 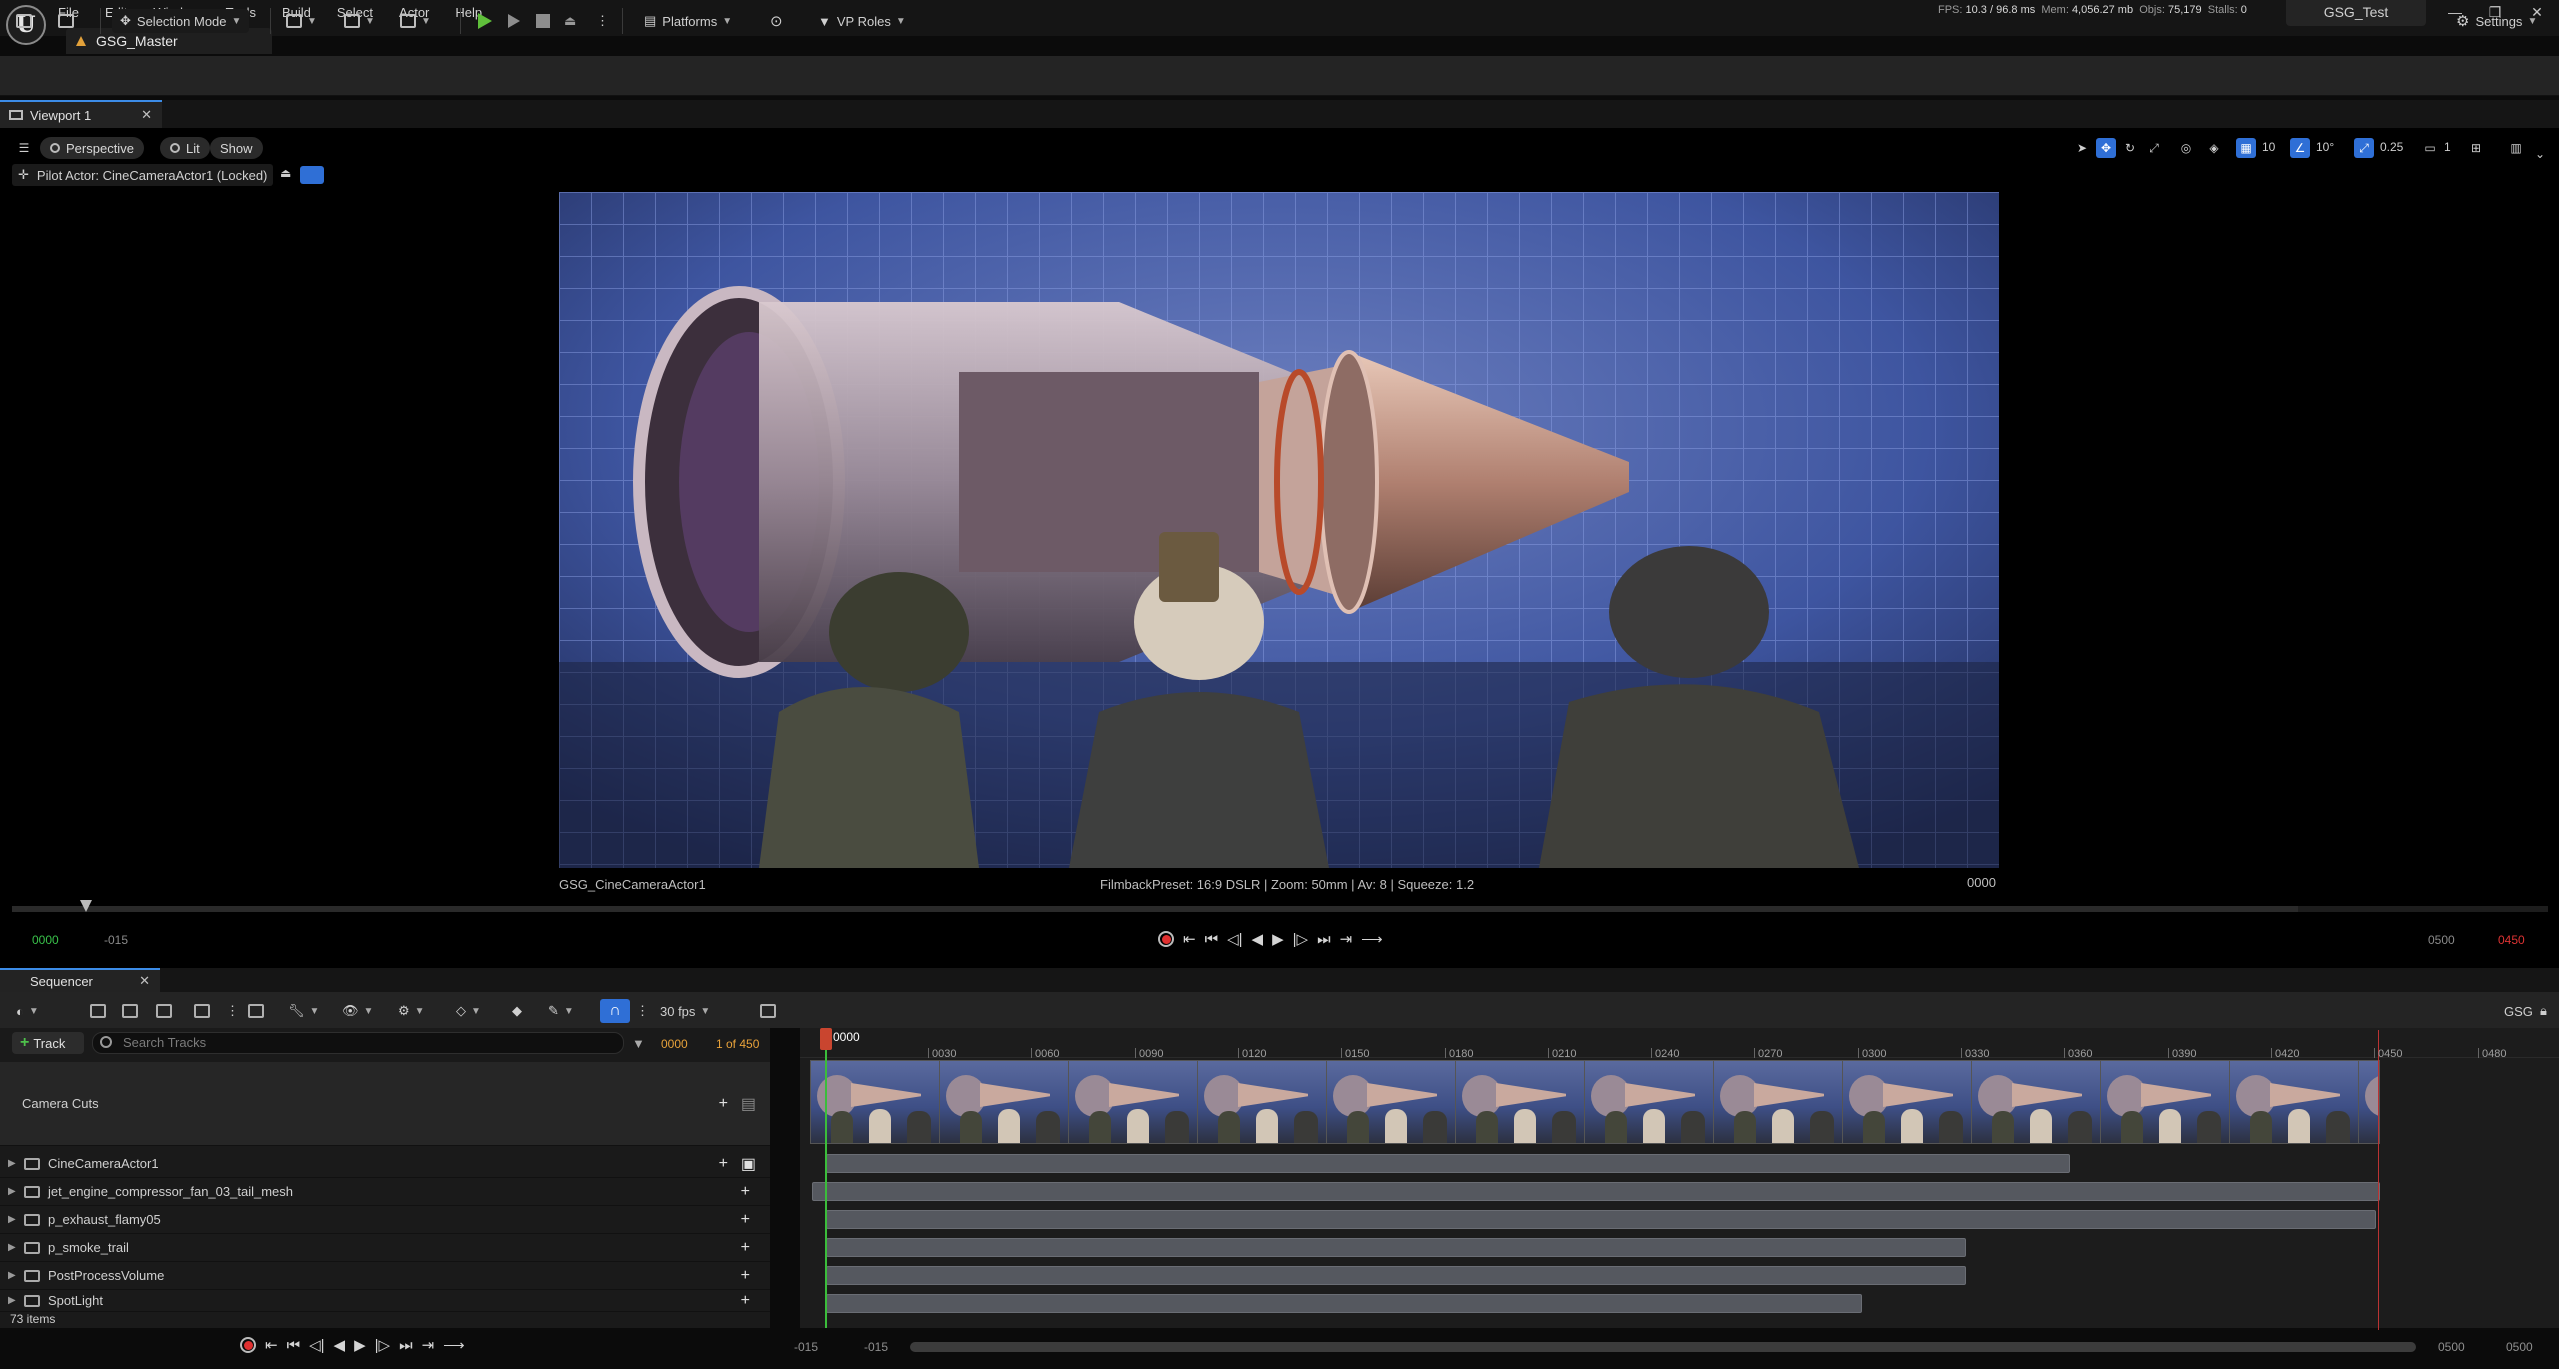 I want to click on more-options-icon: ⋮, so click(x=232, y=1011).